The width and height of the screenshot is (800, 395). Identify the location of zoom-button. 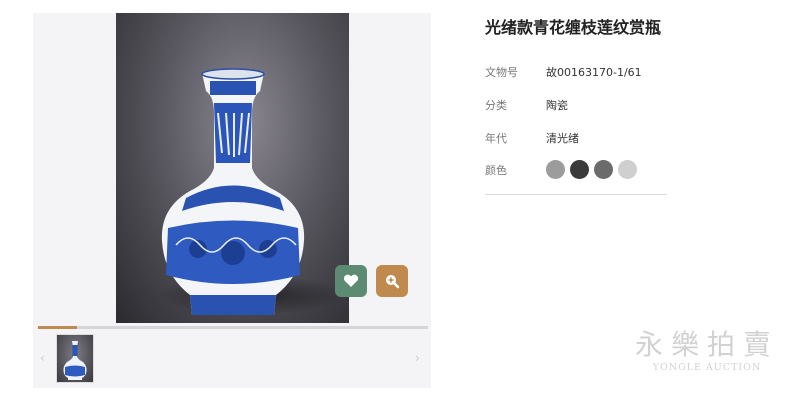
(392, 281).